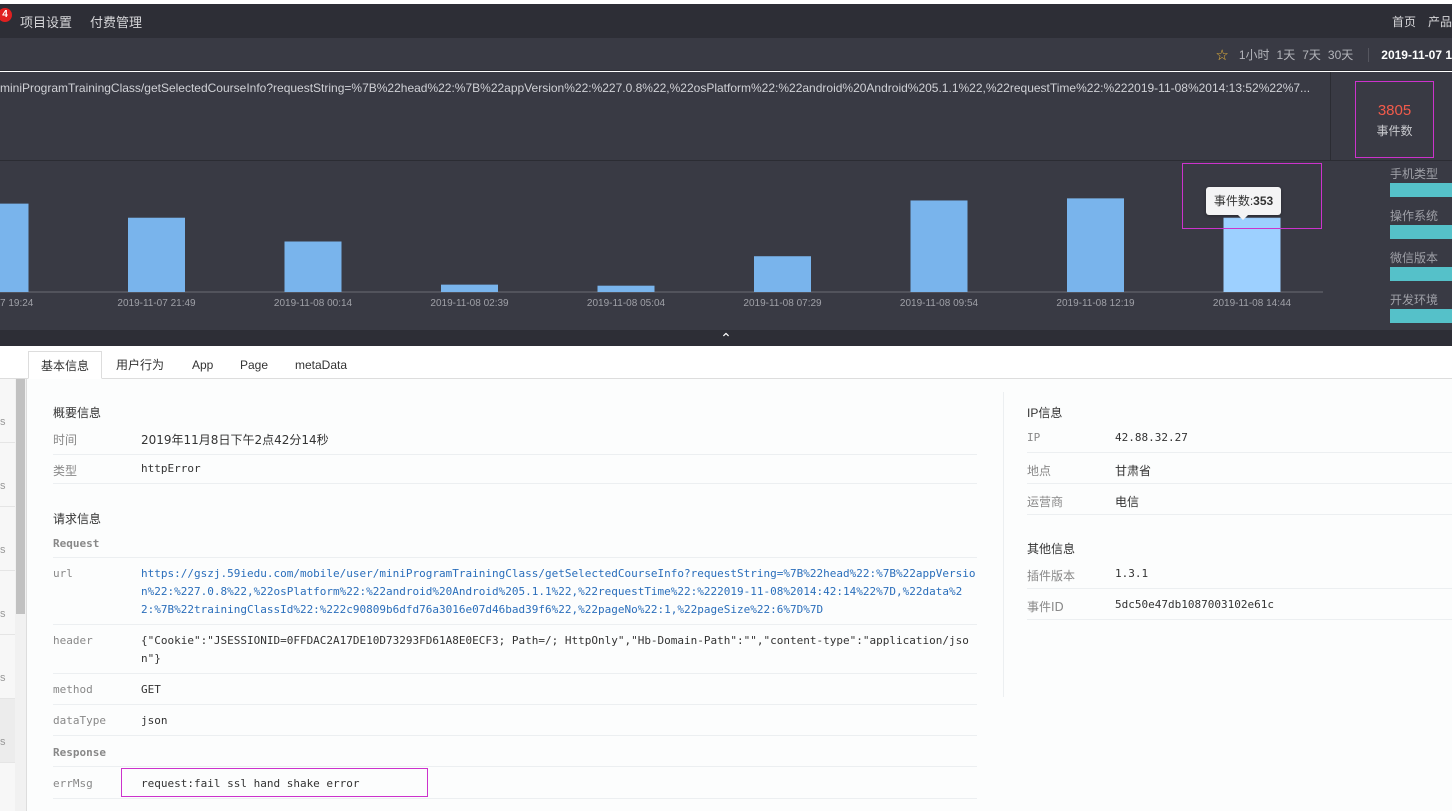 This screenshot has width=1452, height=811. What do you see at coordinates (1421, 268) in the screenshot?
I see `metric-wechat-version: 微信版本` at bounding box center [1421, 268].